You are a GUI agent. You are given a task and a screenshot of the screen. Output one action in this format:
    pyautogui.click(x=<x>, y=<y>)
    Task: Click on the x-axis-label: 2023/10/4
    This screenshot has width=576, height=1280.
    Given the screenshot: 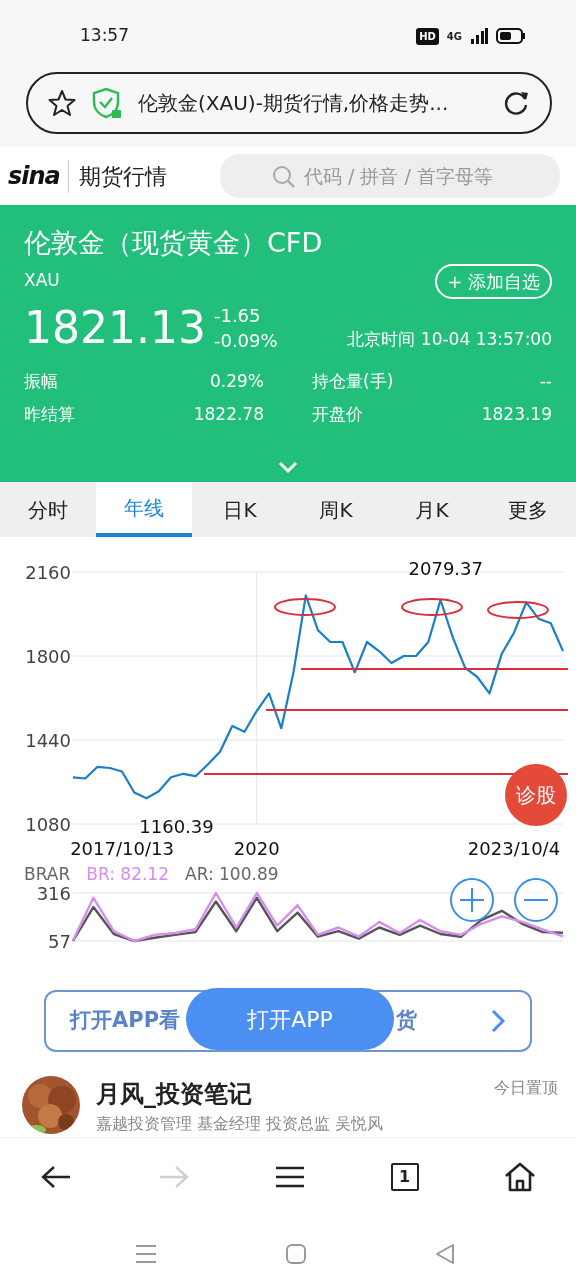 What is the action you would take?
    pyautogui.click(x=514, y=848)
    